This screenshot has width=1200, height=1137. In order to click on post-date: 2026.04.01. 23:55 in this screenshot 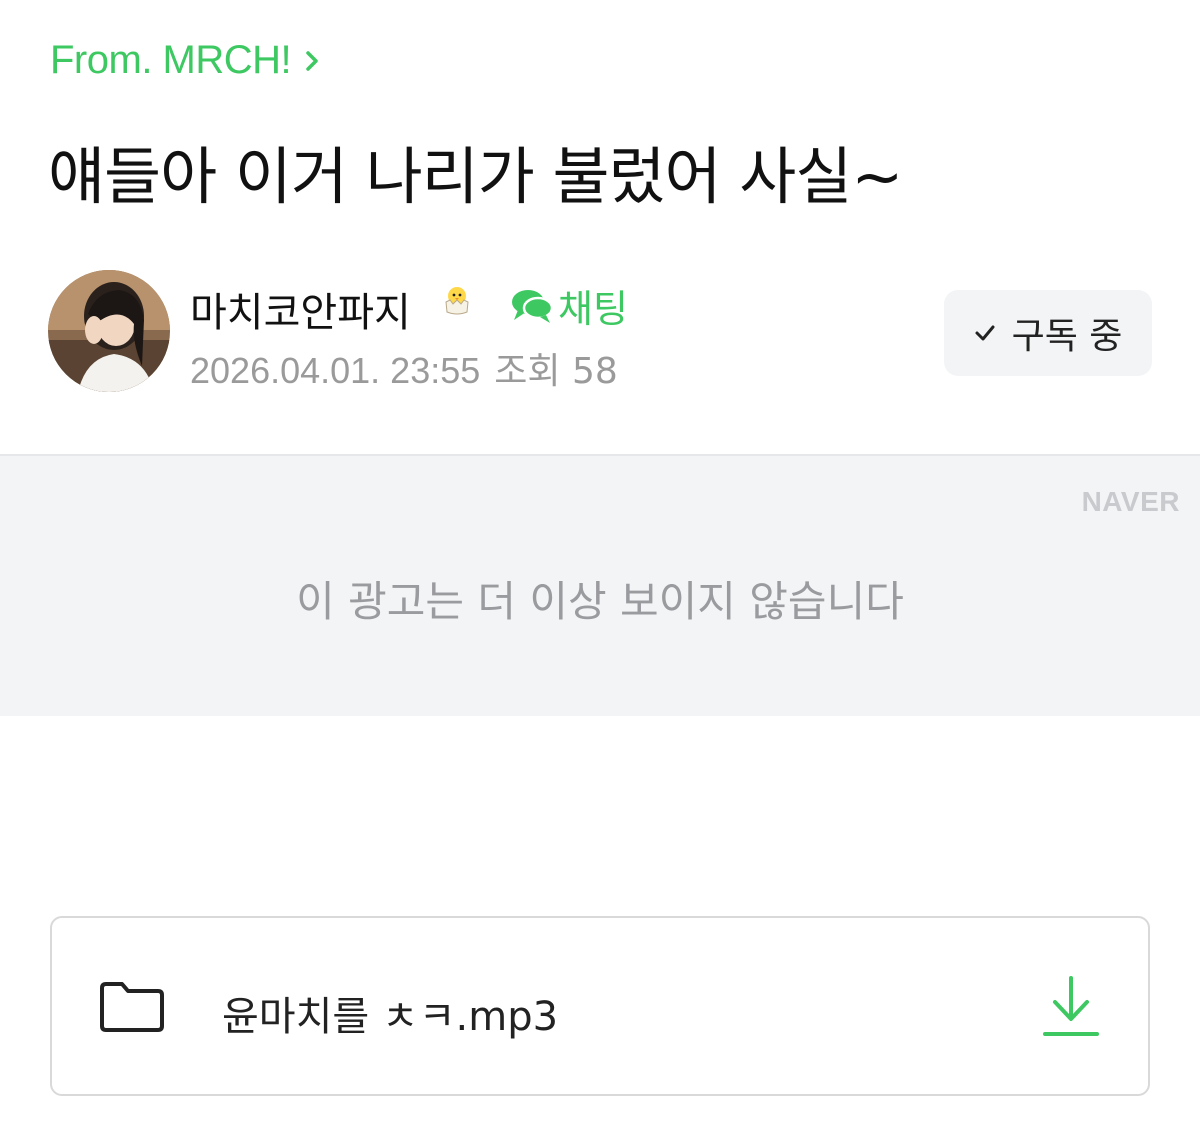, I will do `click(335, 370)`.